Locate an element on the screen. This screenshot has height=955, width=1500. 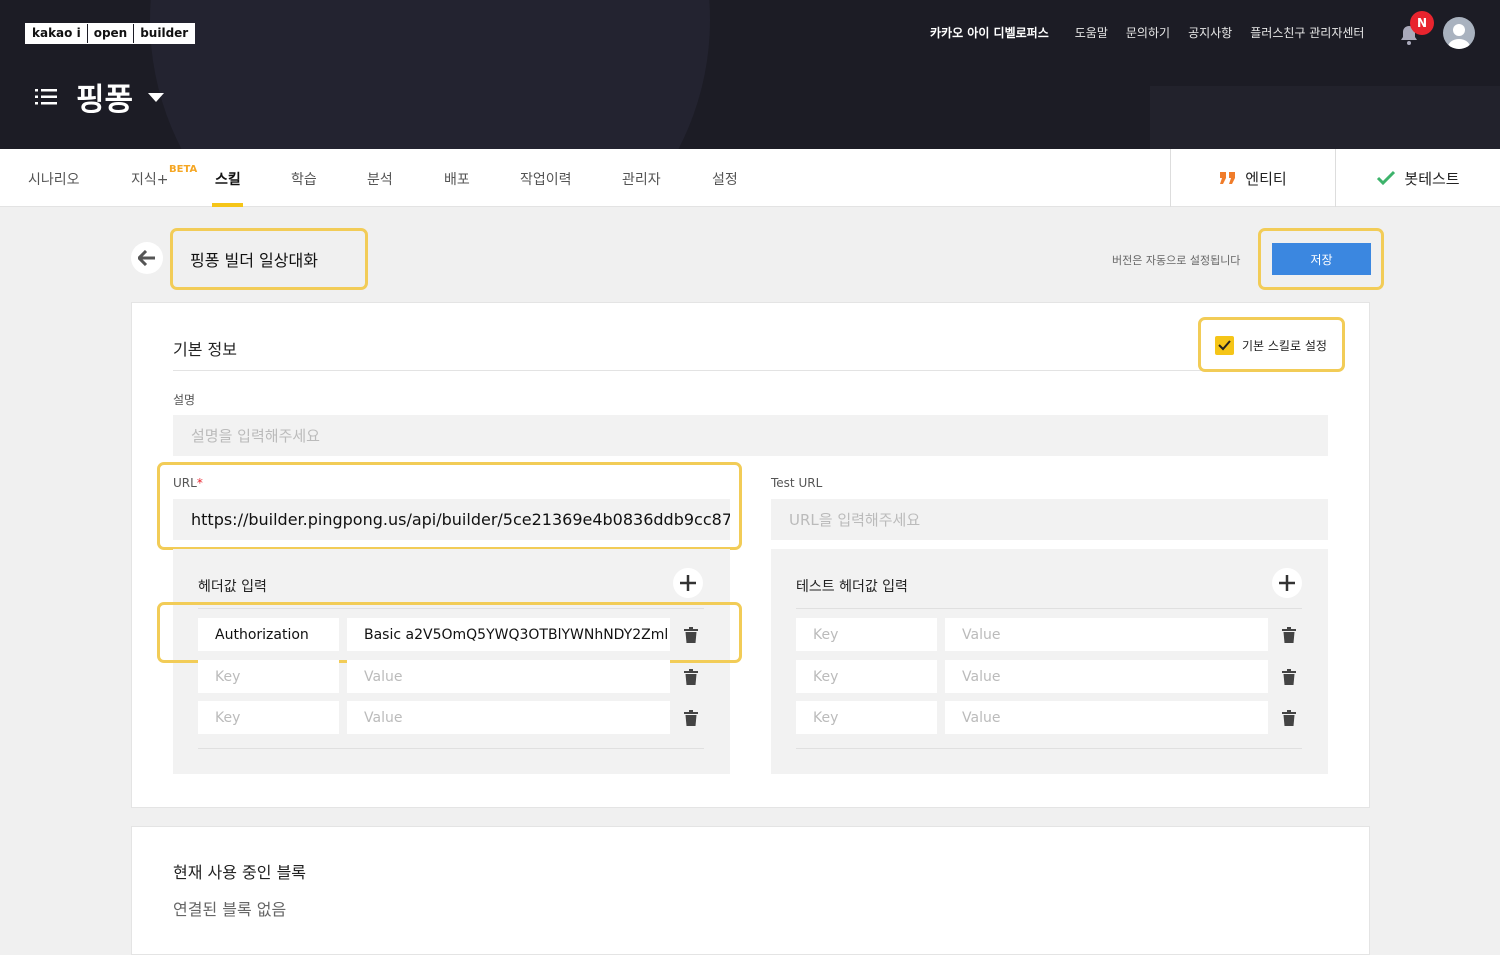
header-key-input: Authorization is located at coordinates (268, 634).